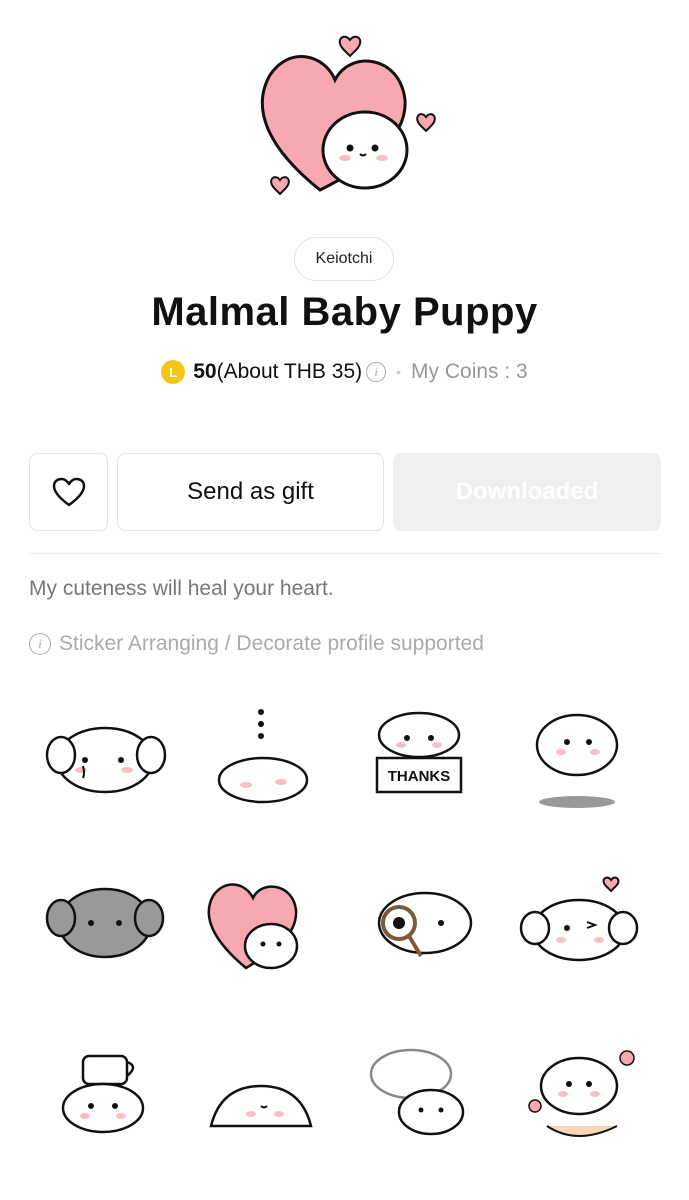  Describe the element at coordinates (108, 933) in the screenshot. I see `sticker-gloomy-puppy` at that location.